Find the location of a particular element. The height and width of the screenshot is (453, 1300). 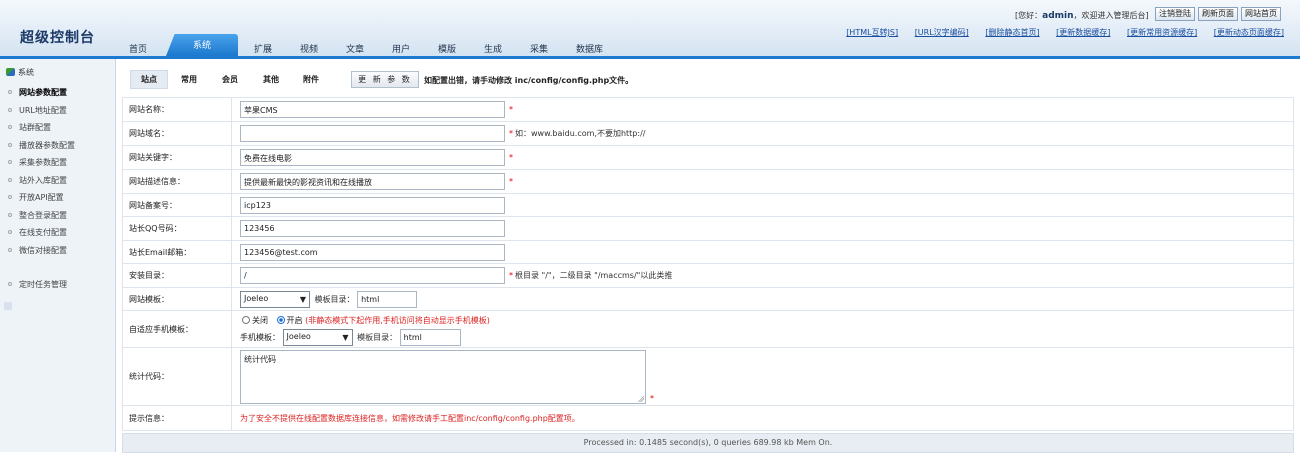

sidebar-item-player: 播放器参数配置 is located at coordinates (57, 146).